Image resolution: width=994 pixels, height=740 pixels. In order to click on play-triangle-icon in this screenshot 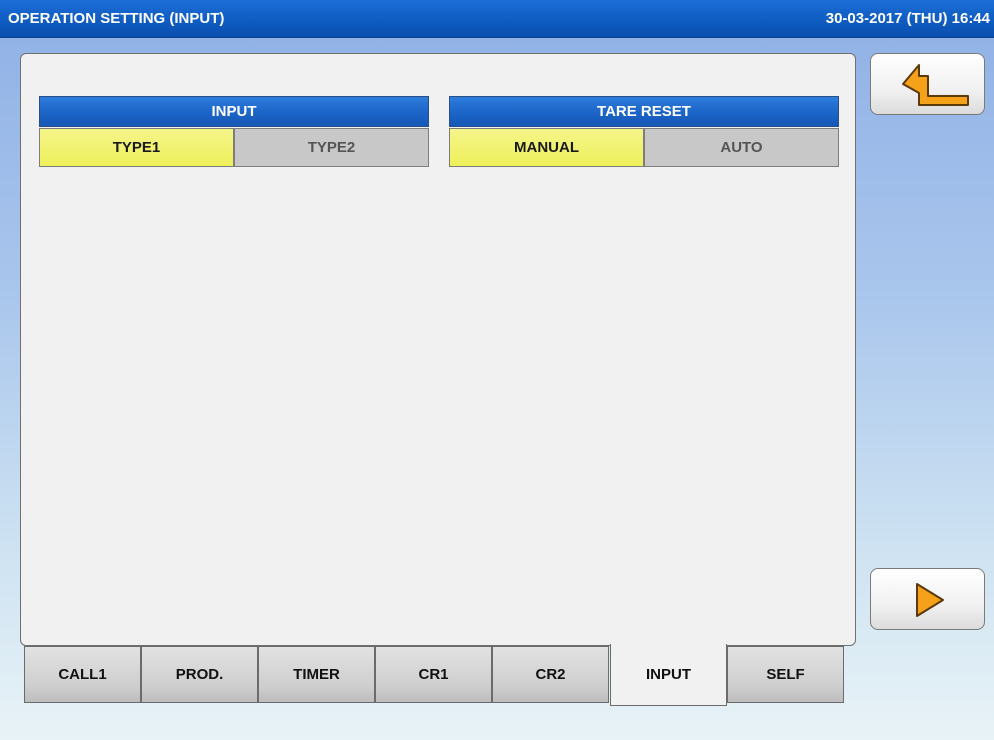, I will do `click(930, 600)`.